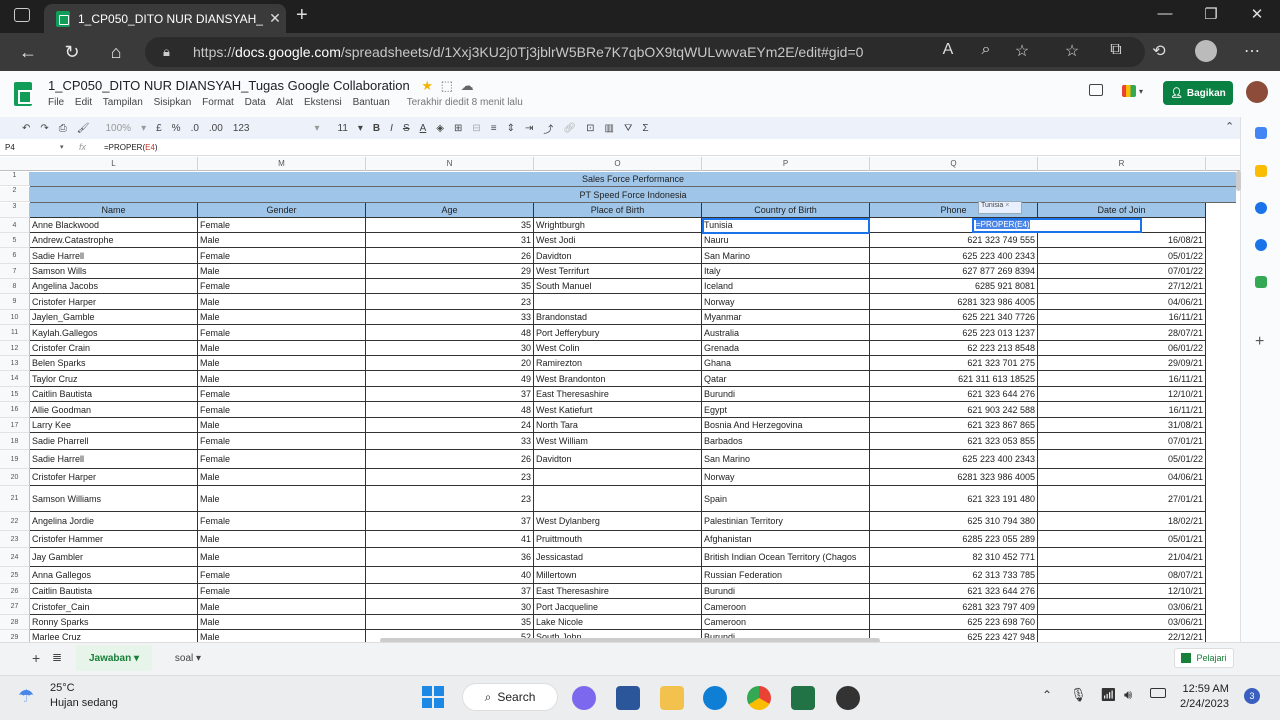 The height and width of the screenshot is (720, 1280). I want to click on valign-icon: ⇕, so click(511, 128).